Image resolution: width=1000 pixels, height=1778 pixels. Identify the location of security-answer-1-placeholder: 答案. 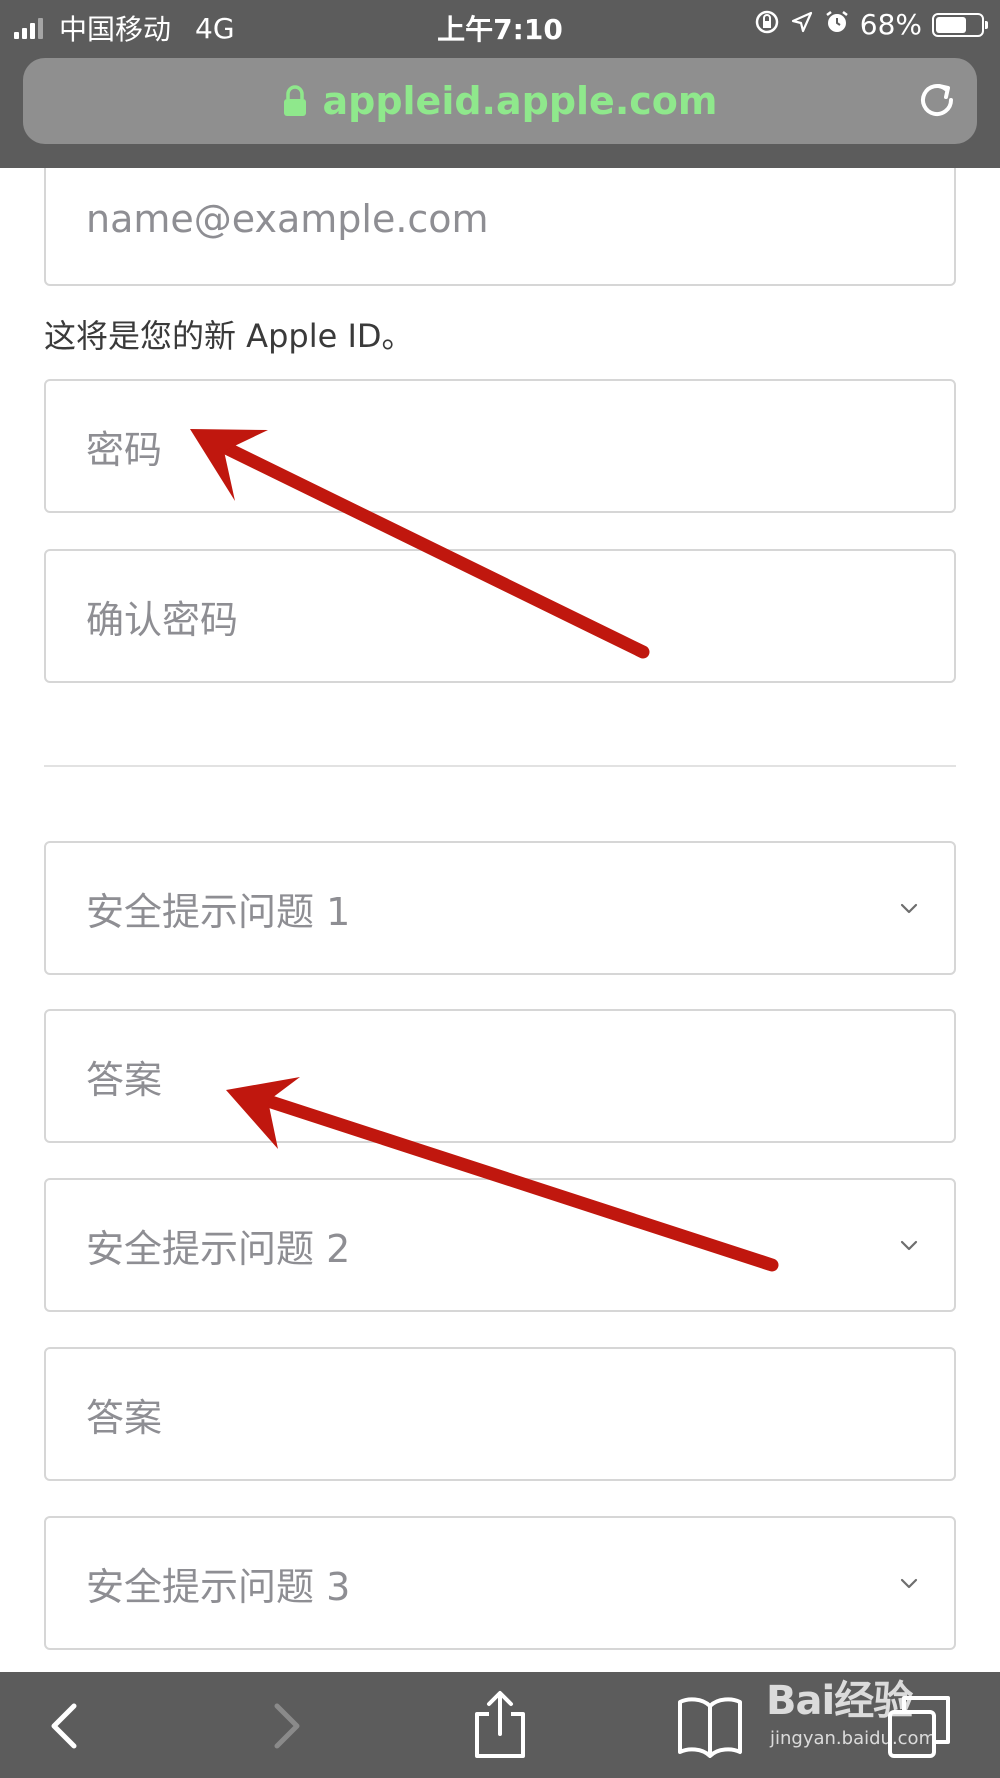
(124, 1079).